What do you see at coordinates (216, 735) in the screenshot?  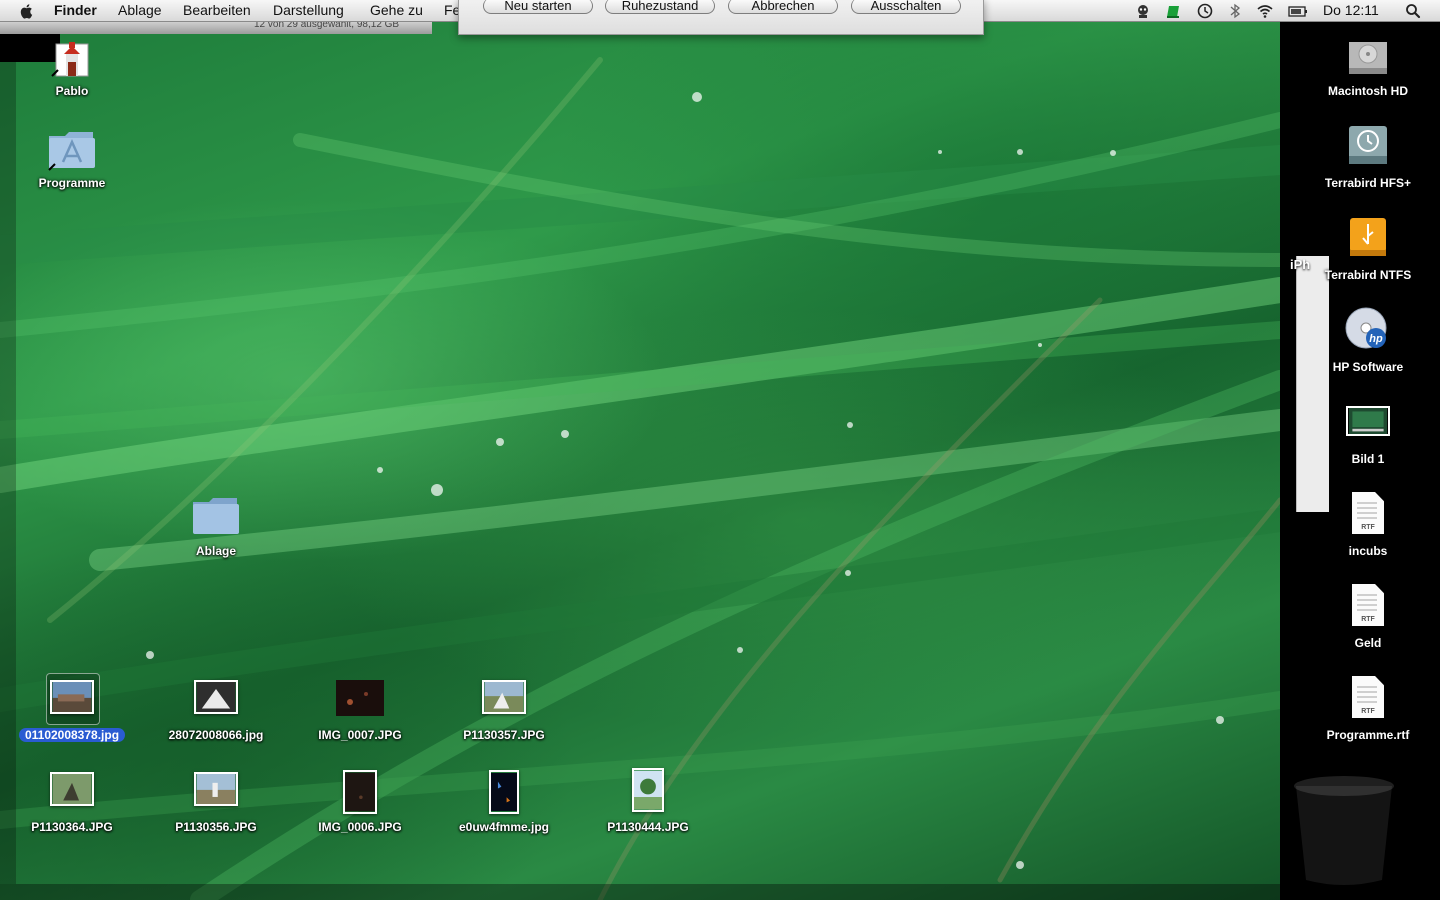 I see `desktop-icon-label: 28072008066.jpg` at bounding box center [216, 735].